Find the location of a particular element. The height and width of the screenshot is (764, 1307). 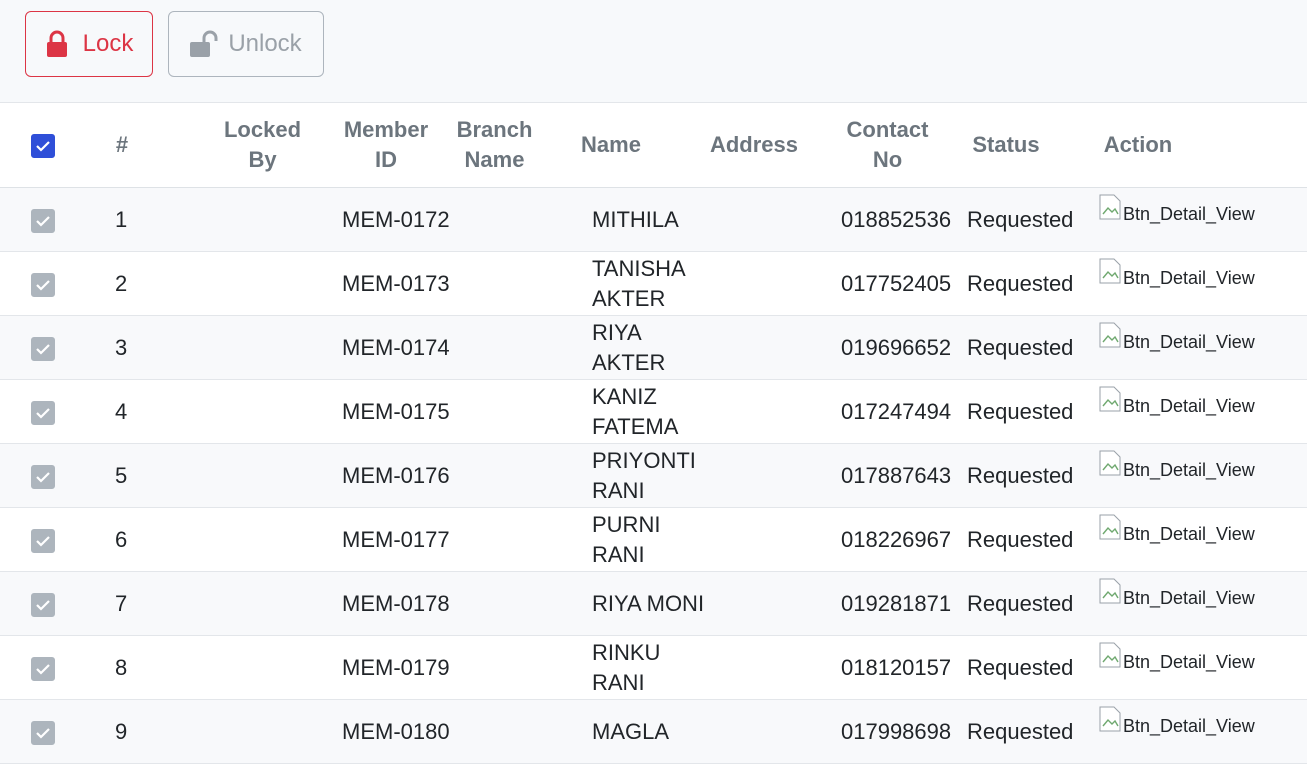

row-contact: 017887643 is located at coordinates (896, 475).